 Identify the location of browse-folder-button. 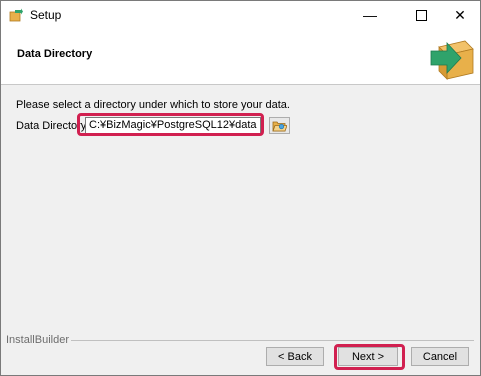
(279, 125).